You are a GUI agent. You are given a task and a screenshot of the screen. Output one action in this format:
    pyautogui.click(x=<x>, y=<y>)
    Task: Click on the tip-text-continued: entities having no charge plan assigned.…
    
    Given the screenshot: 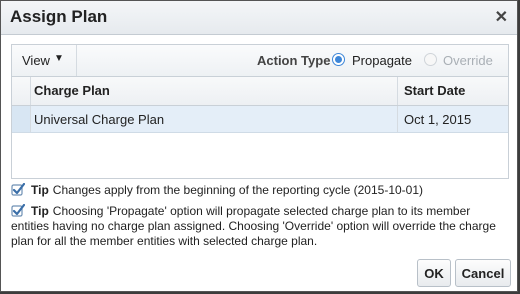 What is the action you would take?
    pyautogui.click(x=253, y=233)
    